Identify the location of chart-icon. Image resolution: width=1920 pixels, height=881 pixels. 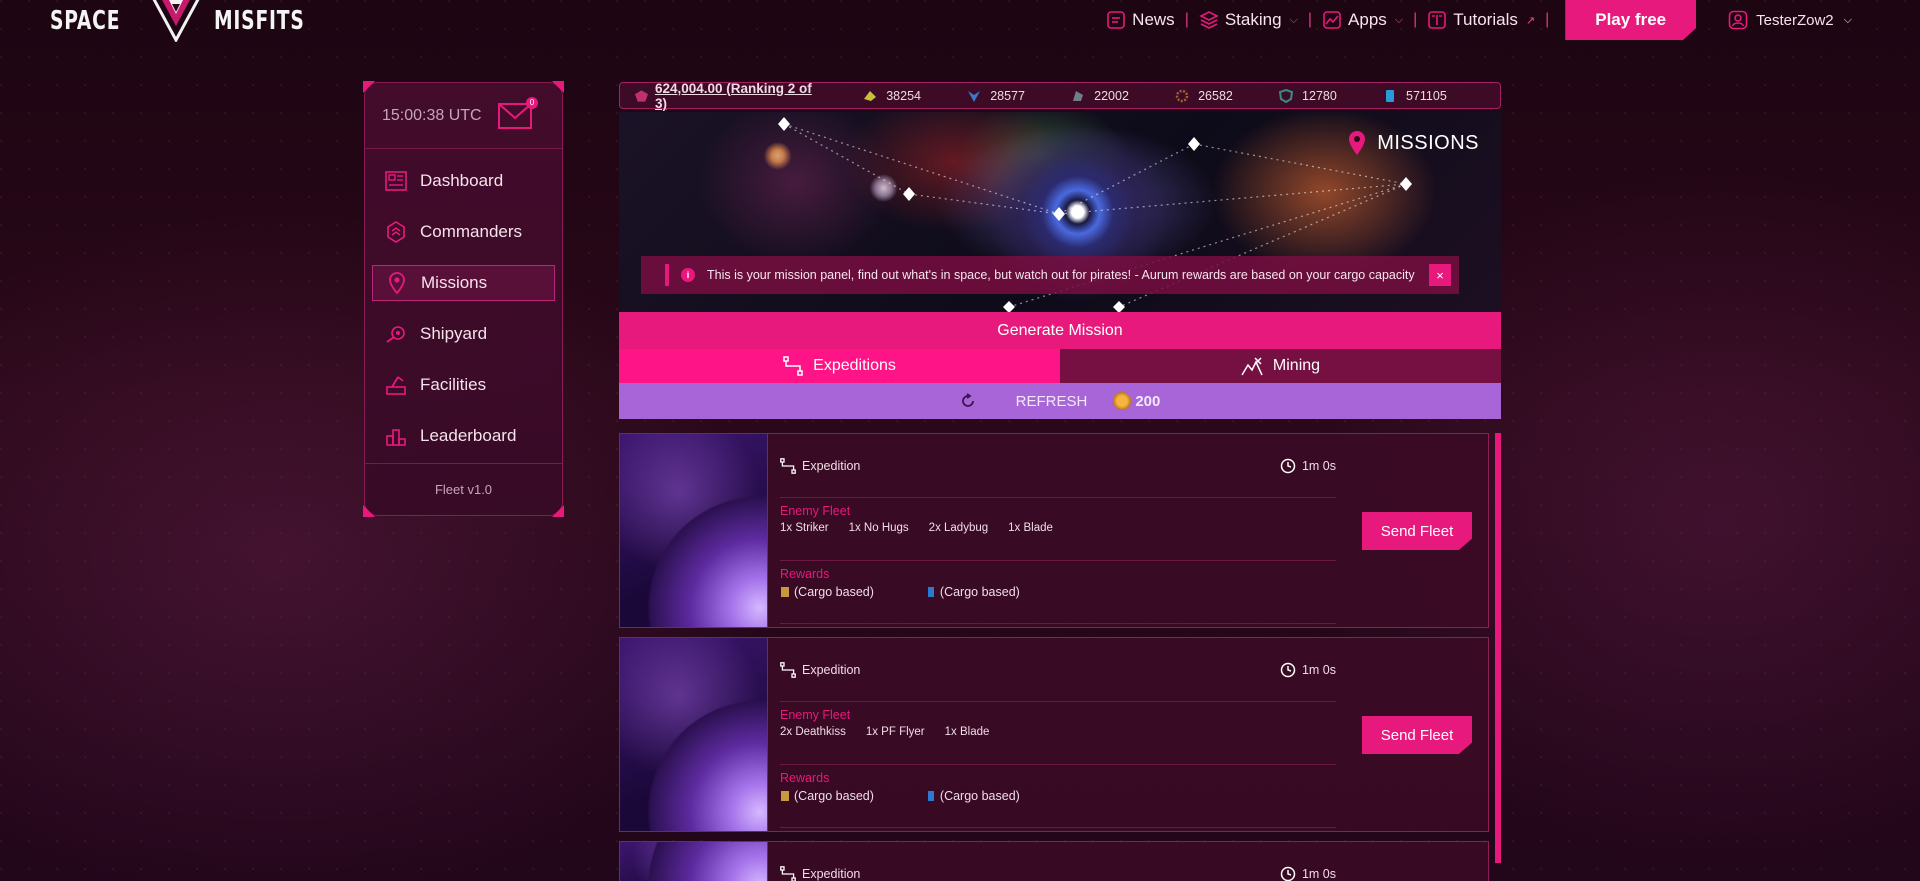
(1332, 20).